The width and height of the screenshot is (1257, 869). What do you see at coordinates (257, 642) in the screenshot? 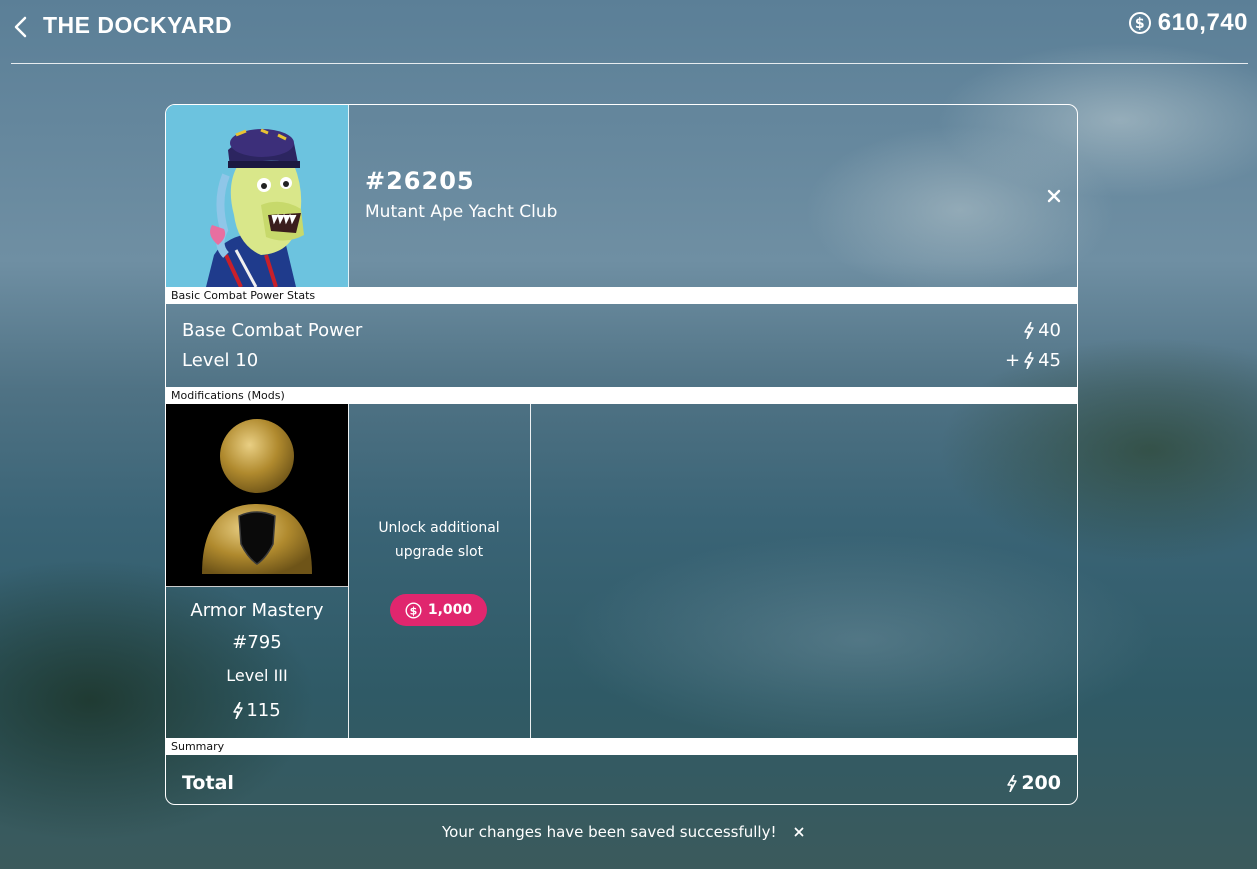
I see `mod-id: #795` at bounding box center [257, 642].